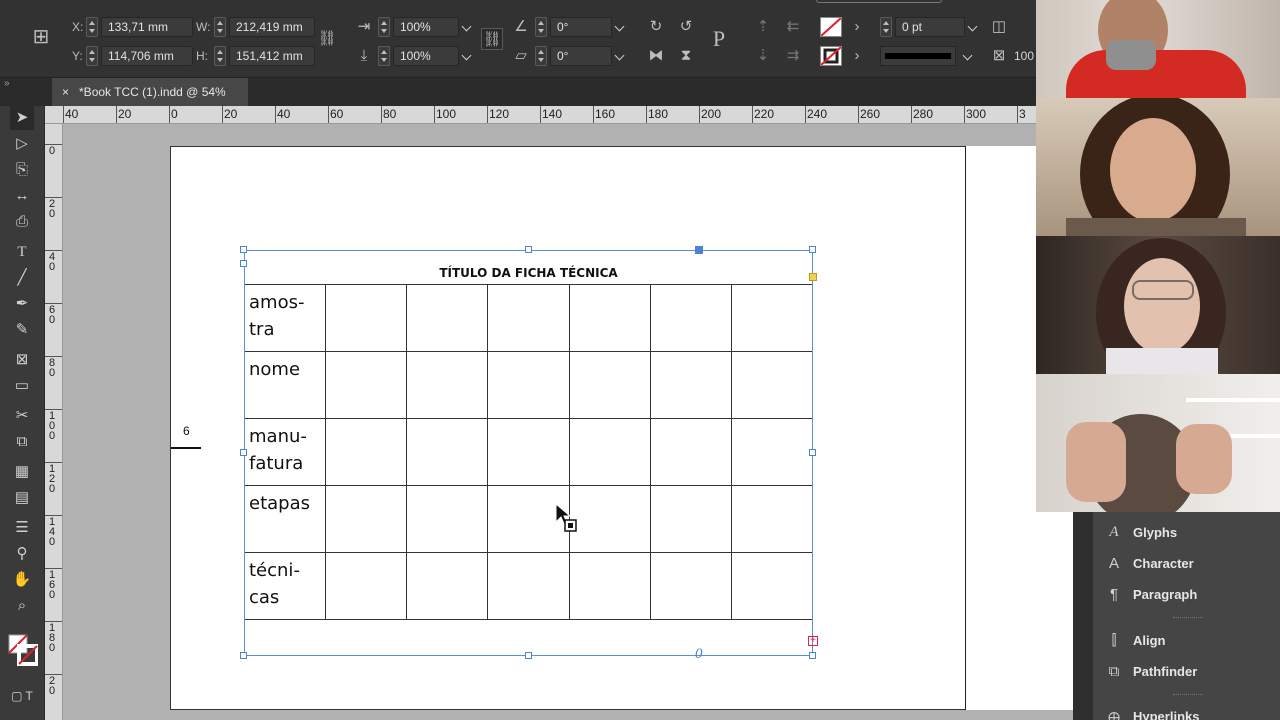 Image resolution: width=1280 pixels, height=720 pixels. Describe the element at coordinates (426, 27) in the screenshot. I see `scale-x-field: 100%` at that location.